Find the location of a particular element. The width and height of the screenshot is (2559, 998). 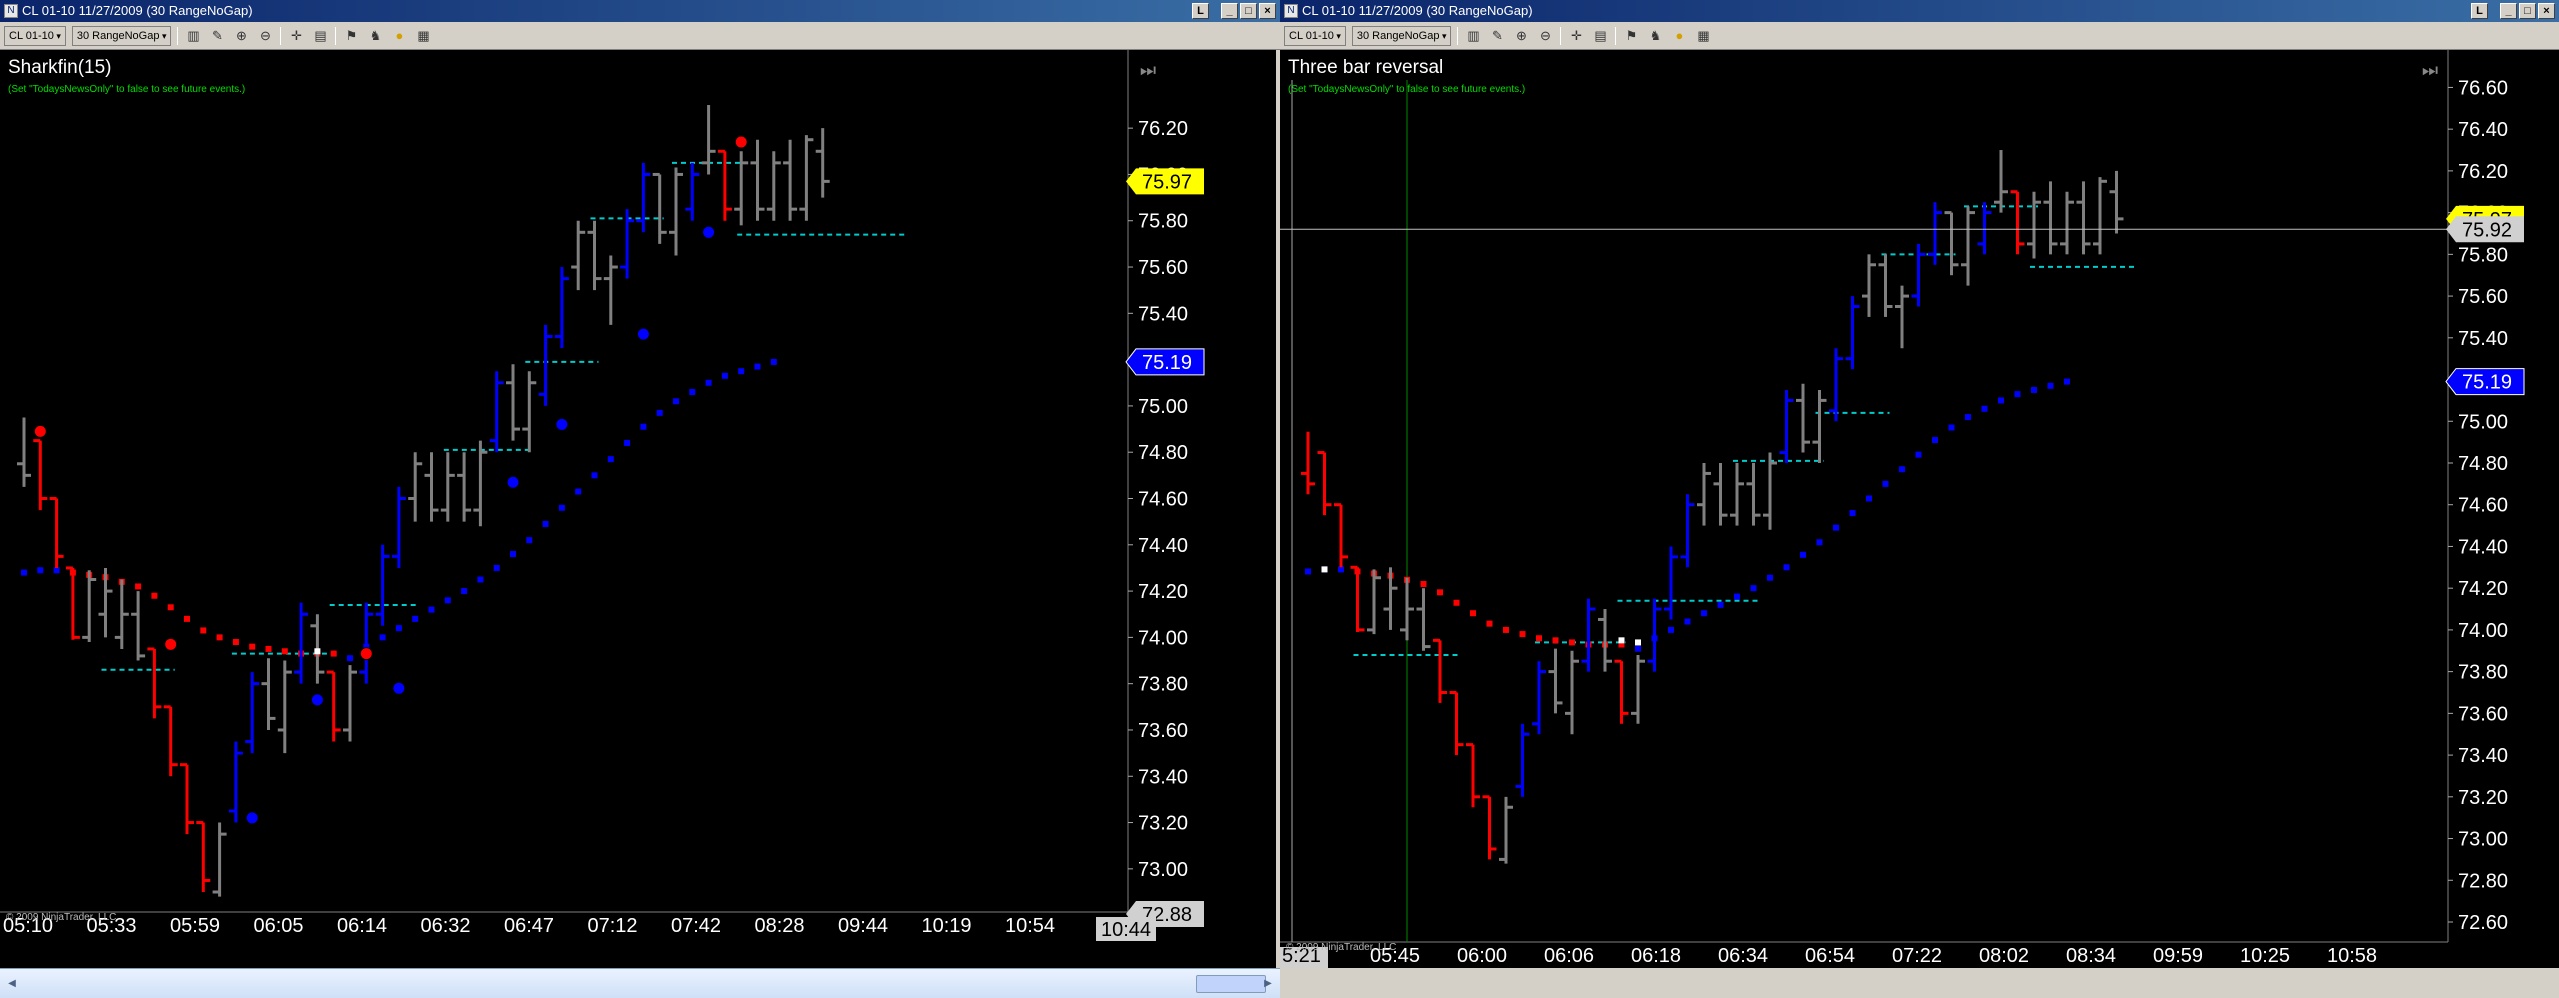

window-controls: L _ □ × is located at coordinates (1234, 11).